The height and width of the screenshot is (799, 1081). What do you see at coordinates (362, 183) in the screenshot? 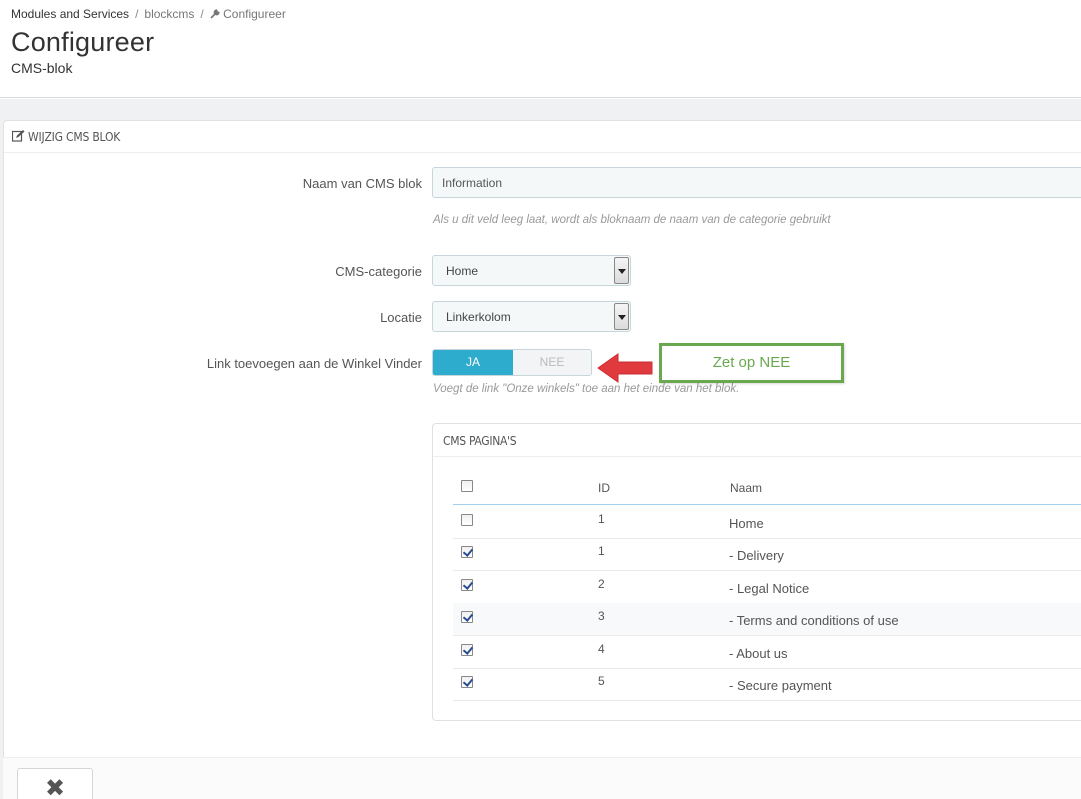
I see `name-label: Naam van CMS blok` at bounding box center [362, 183].